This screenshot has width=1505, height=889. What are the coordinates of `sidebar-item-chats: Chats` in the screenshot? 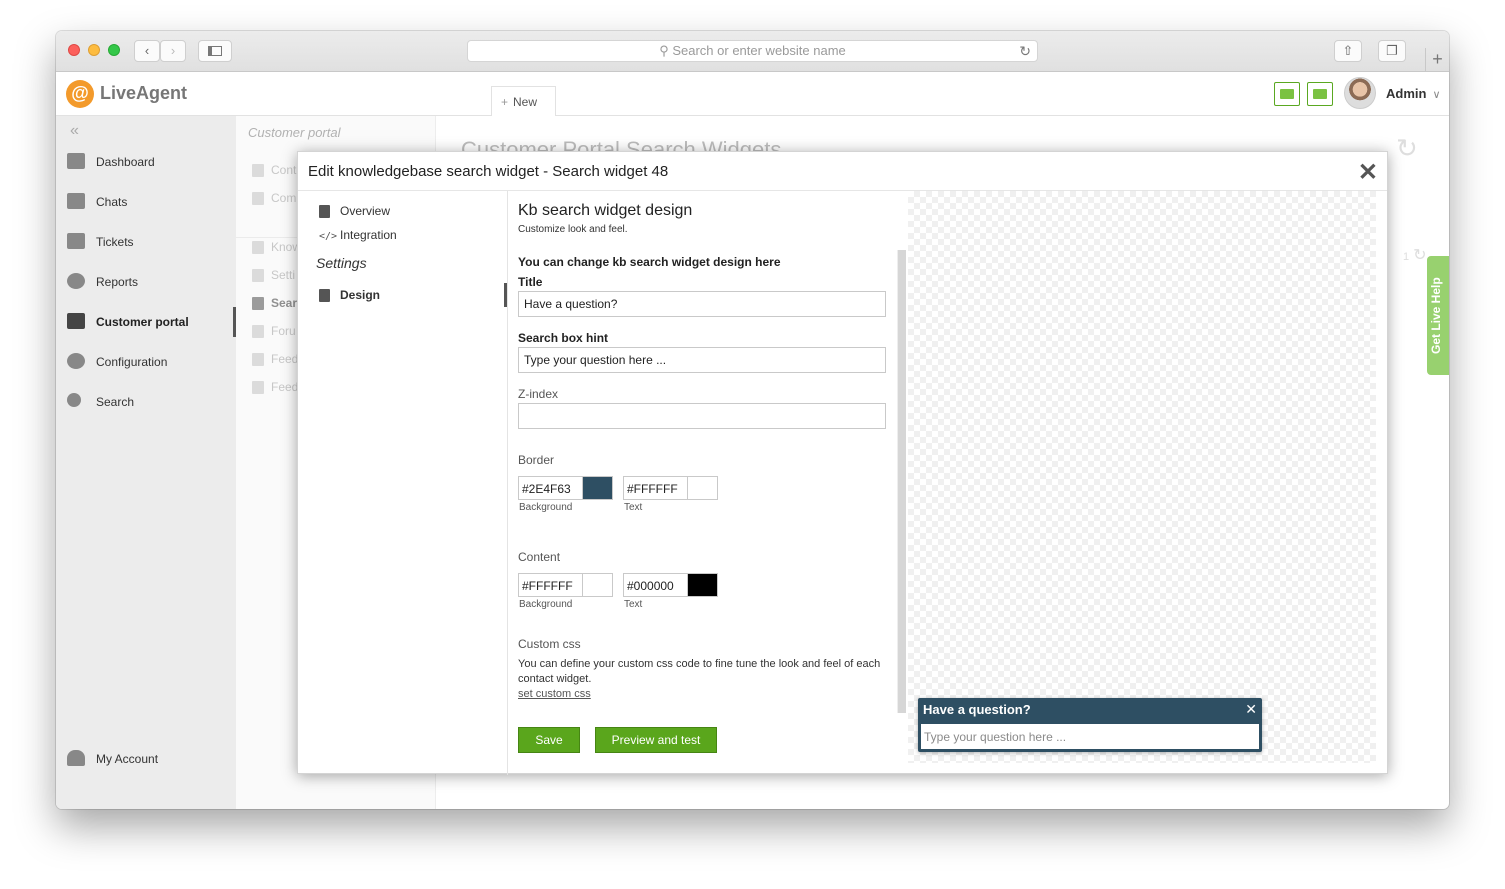 It's located at (146, 203).